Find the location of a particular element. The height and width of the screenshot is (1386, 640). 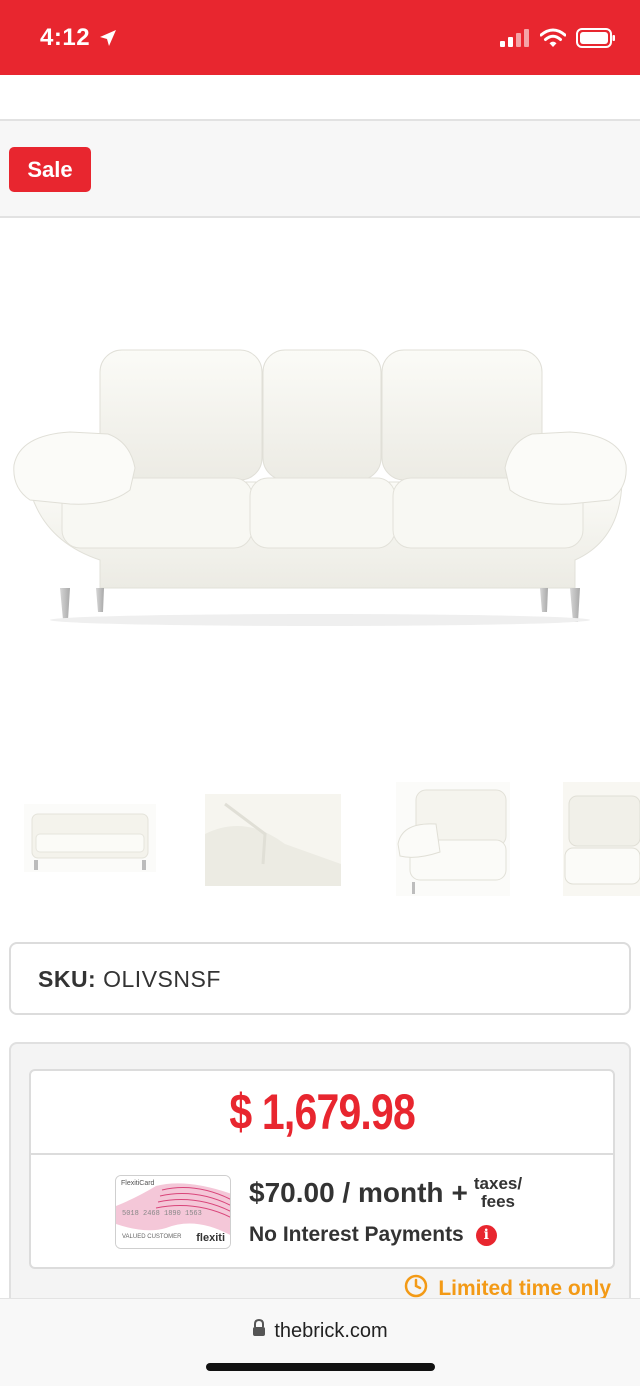

sku-text: SKU: OLIVSNSF is located at coordinates (129, 979).